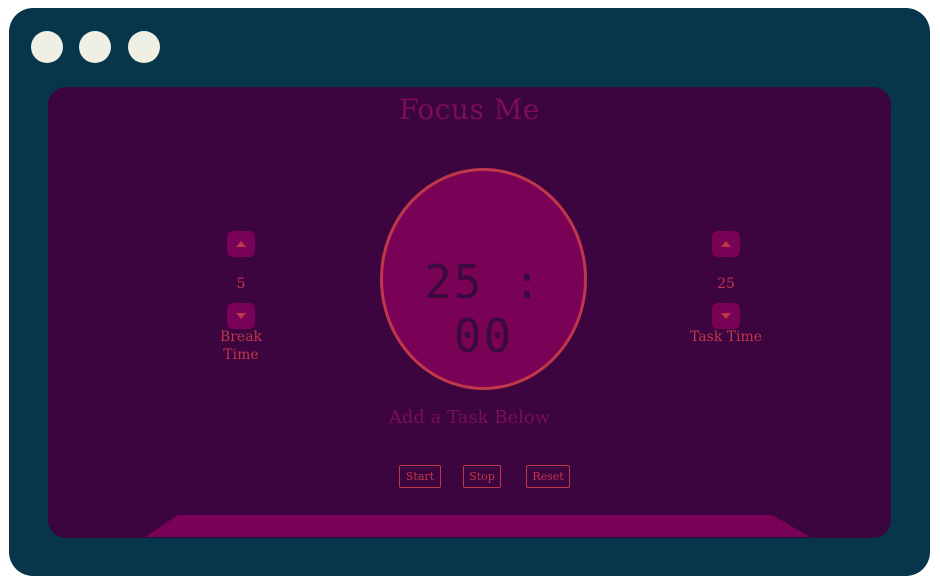  What do you see at coordinates (482, 476) in the screenshot?
I see `stop-button: Stop` at bounding box center [482, 476].